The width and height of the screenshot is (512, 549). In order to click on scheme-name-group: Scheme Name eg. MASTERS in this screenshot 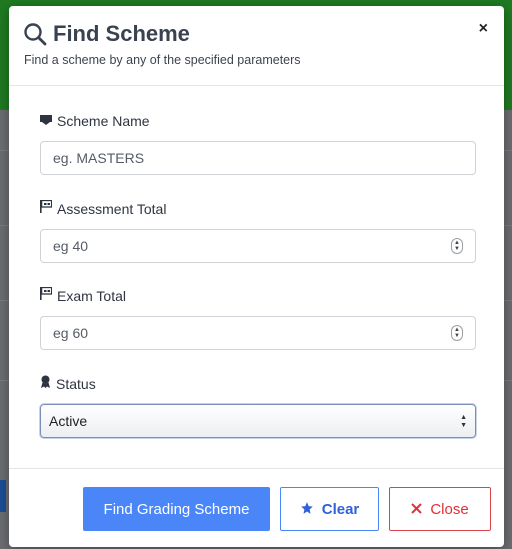, I will do `click(258, 143)`.